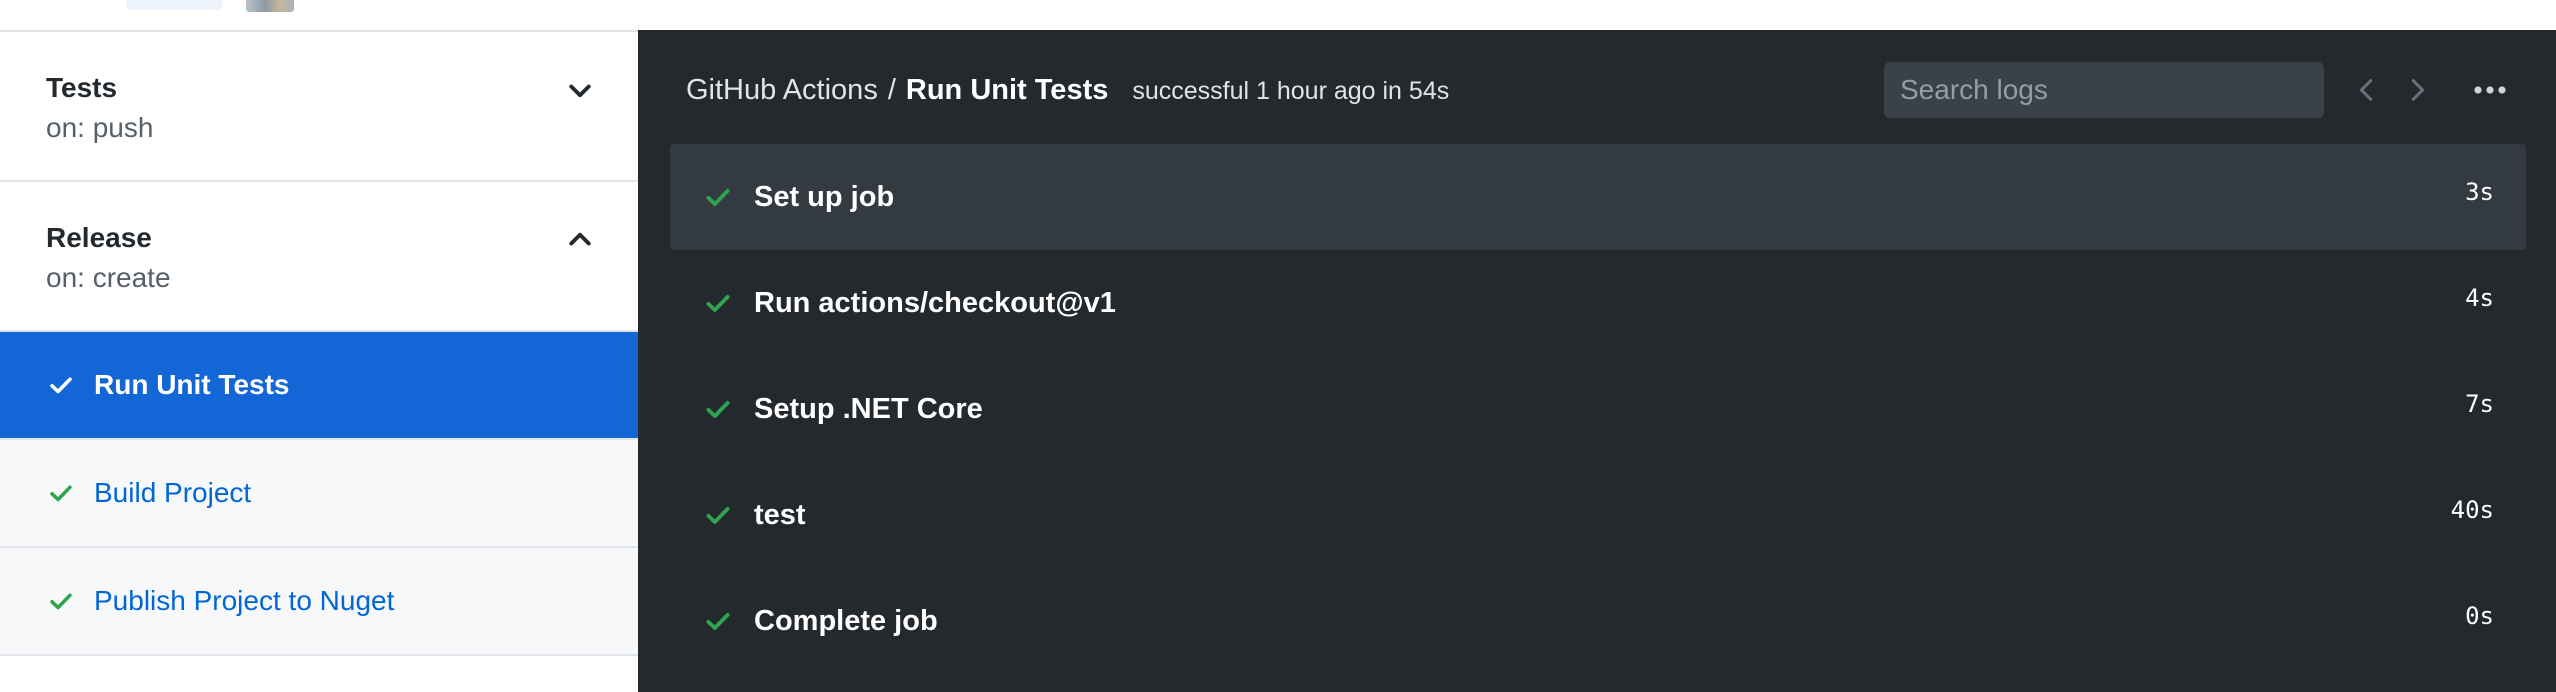 Image resolution: width=2556 pixels, height=692 pixels. Describe the element at coordinates (173, 492) in the screenshot. I see `job-label: Build Project` at that location.